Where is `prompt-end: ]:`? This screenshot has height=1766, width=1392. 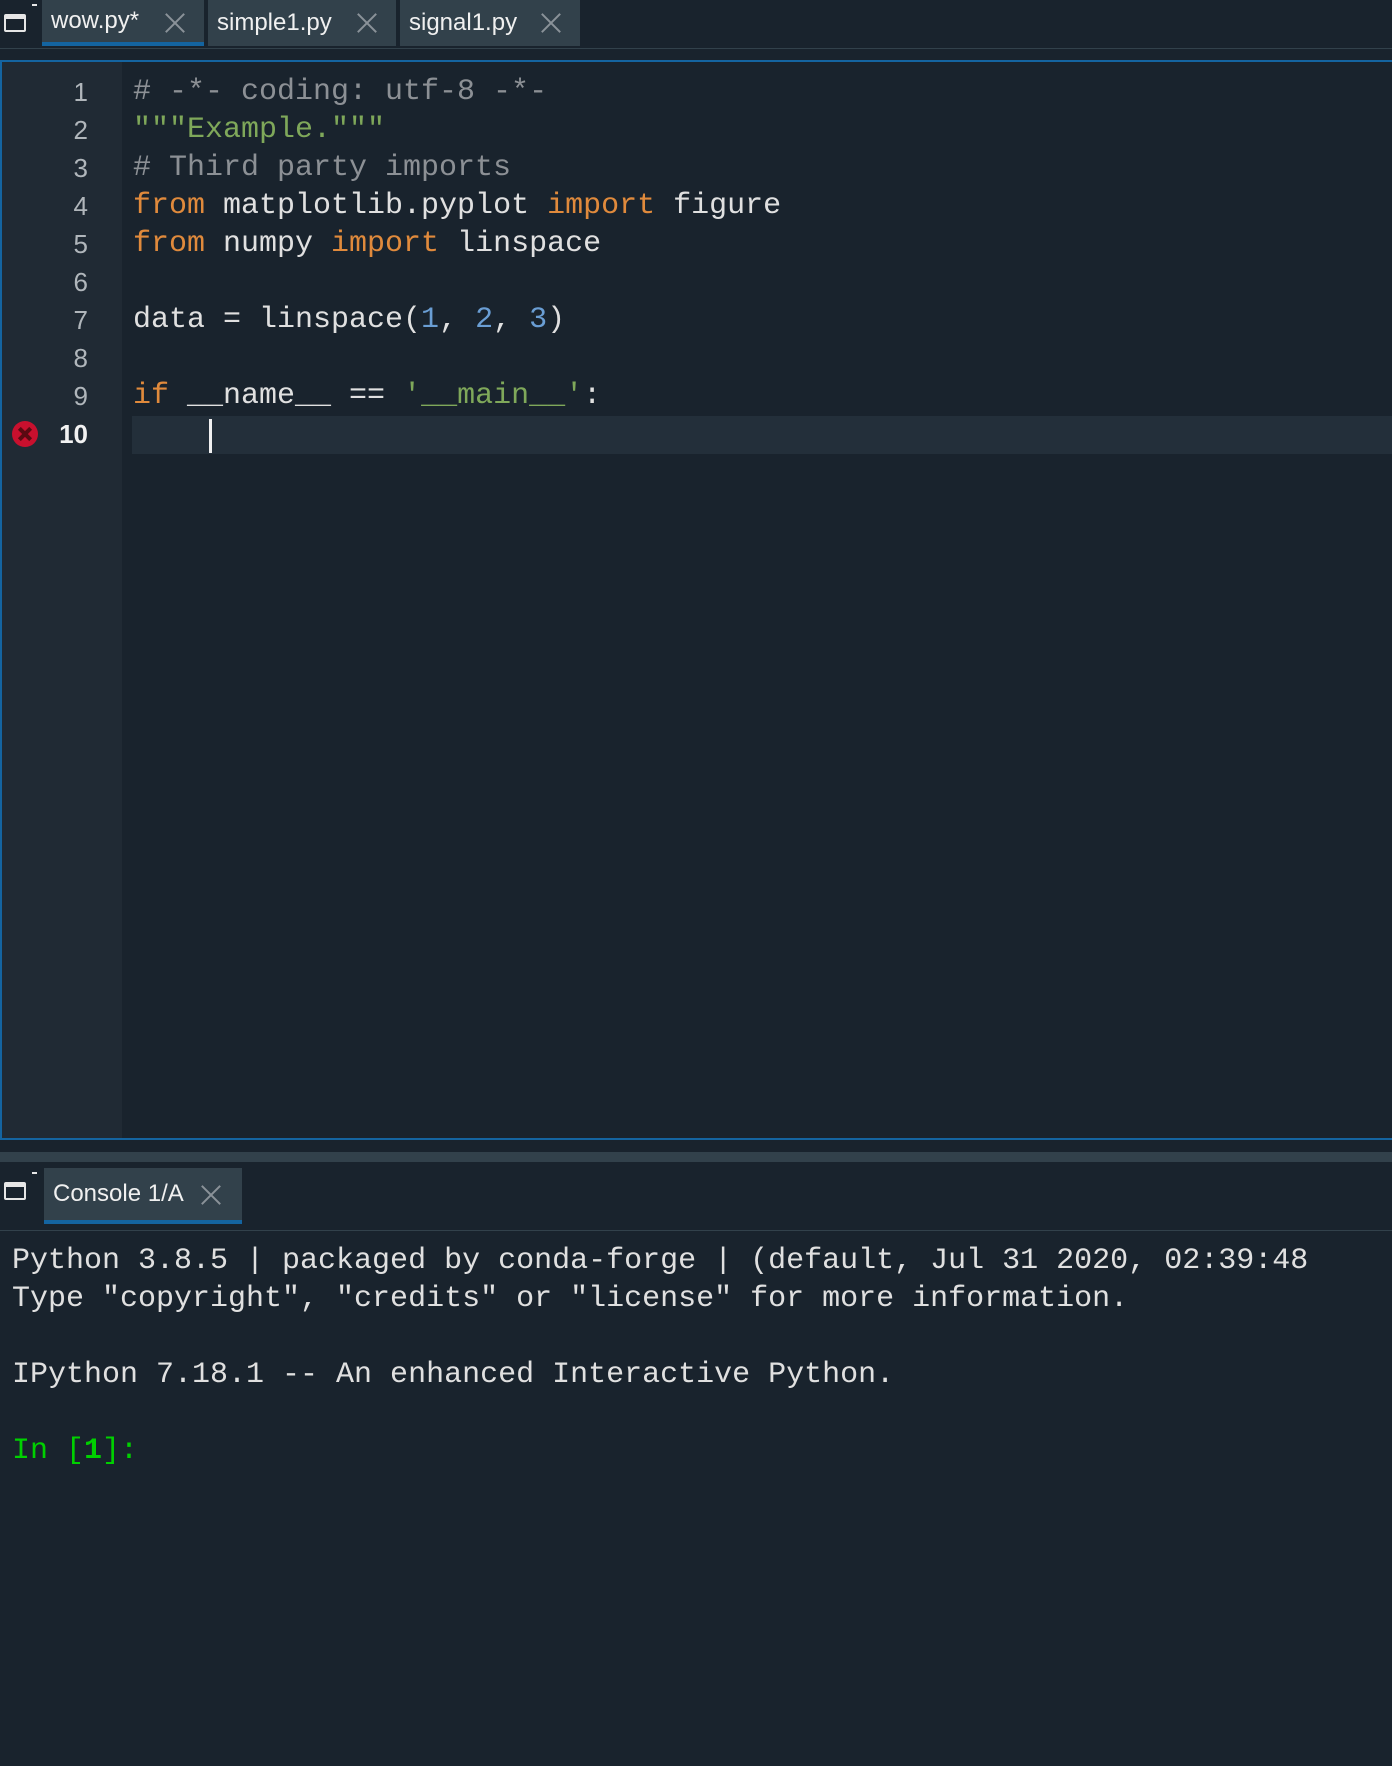
prompt-end: ]: is located at coordinates (120, 1451).